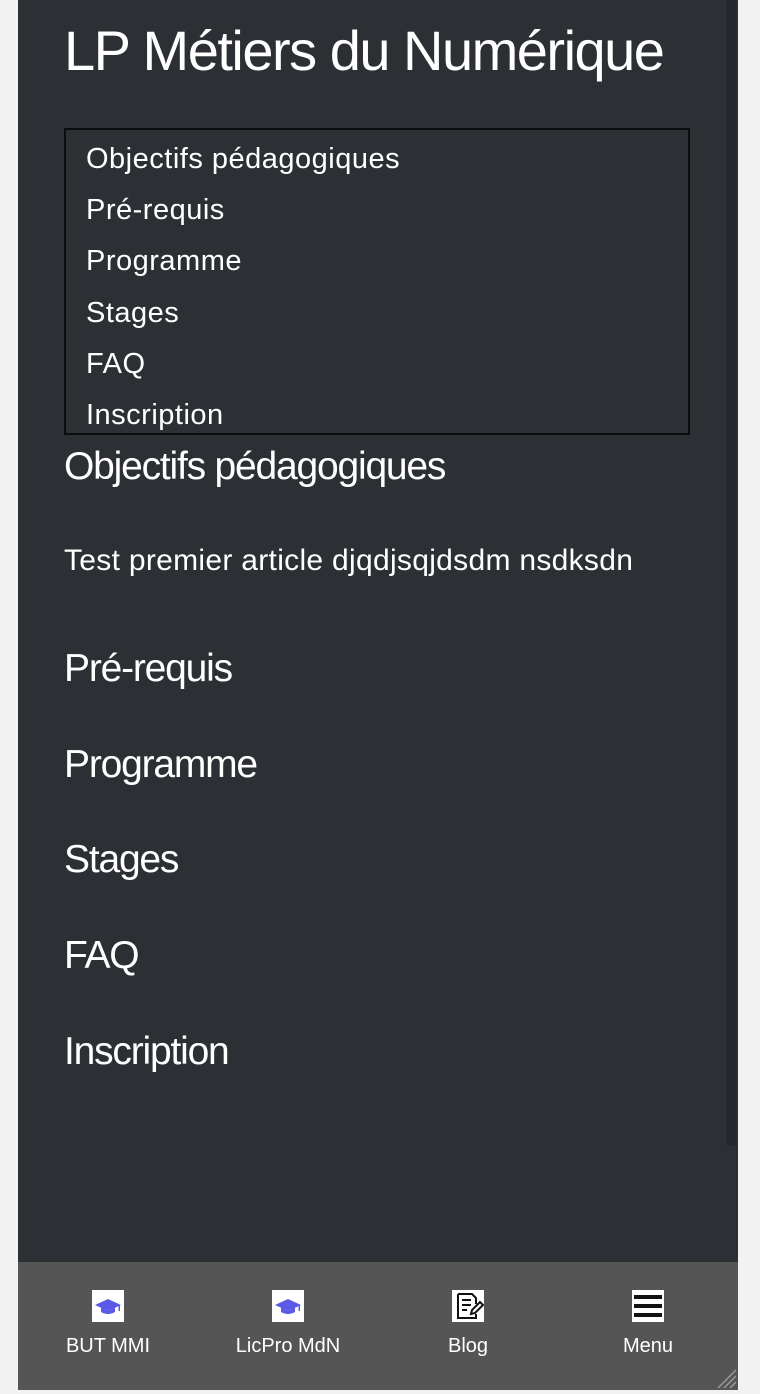 The width and height of the screenshot is (760, 1394). What do you see at coordinates (731, 573) in the screenshot?
I see `scrollbar-thumb` at bounding box center [731, 573].